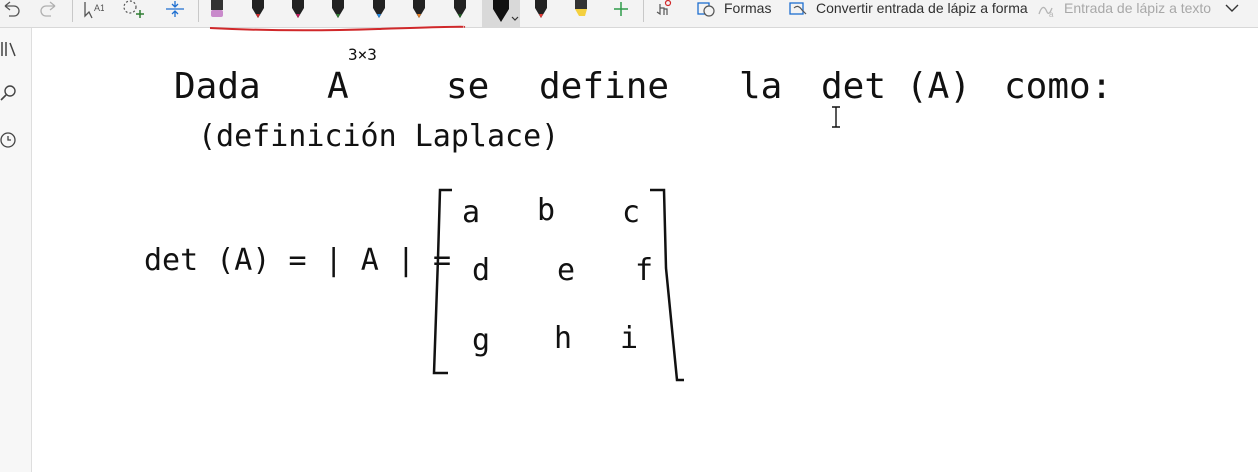 The image size is (1258, 472). Describe the element at coordinates (747, 8) in the screenshot. I see `shapes-button: Formas` at that location.